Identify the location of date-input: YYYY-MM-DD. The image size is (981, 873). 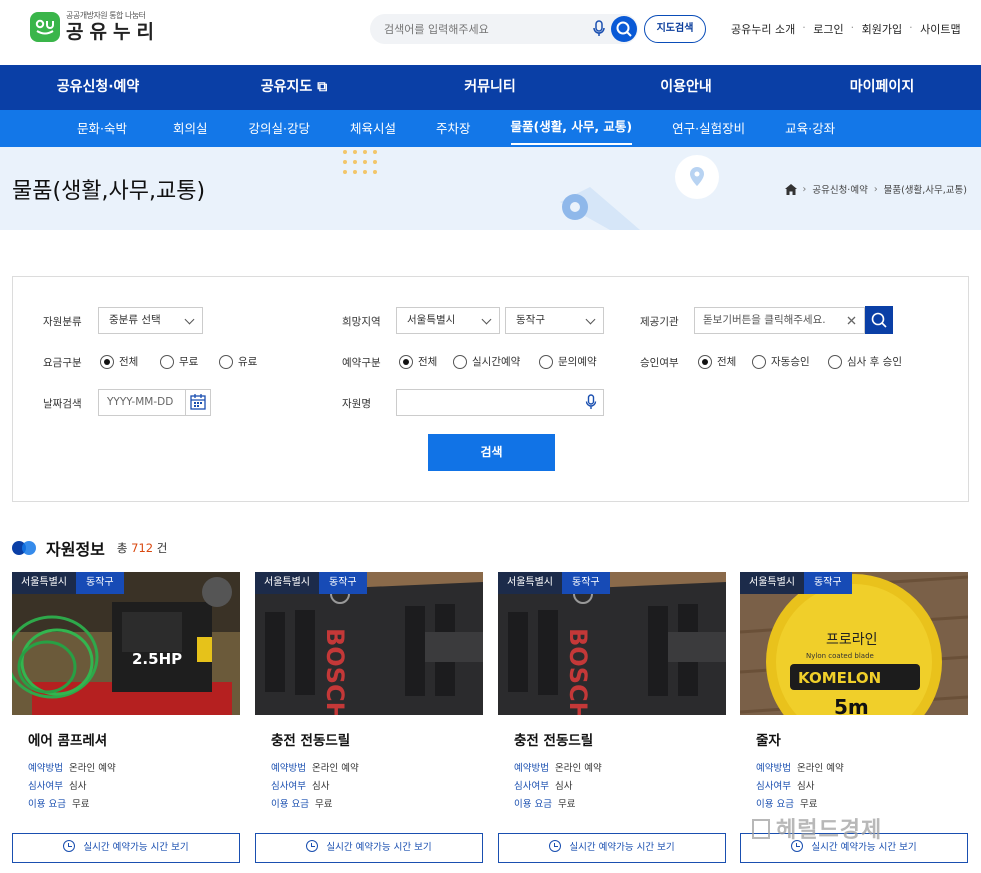
(142, 402).